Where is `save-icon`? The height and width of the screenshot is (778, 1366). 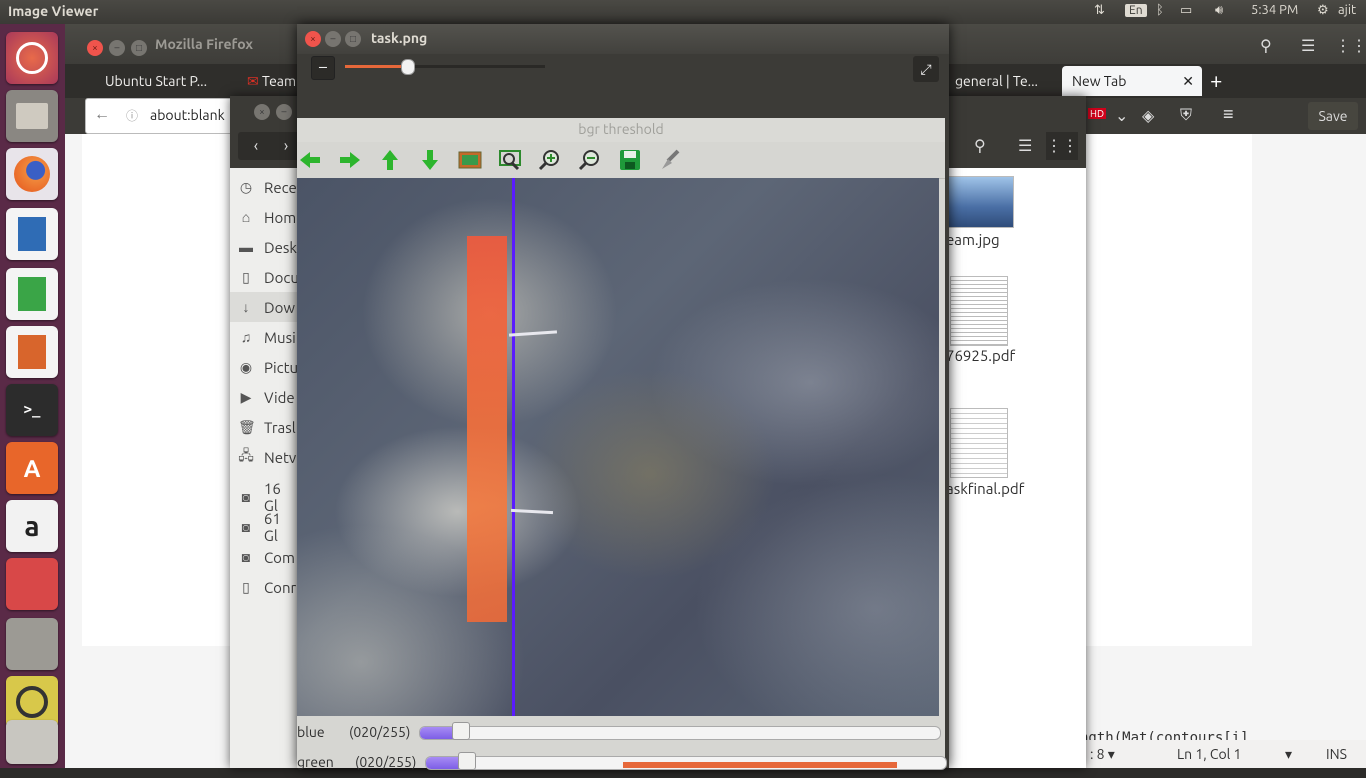
save-icon is located at coordinates (630, 160).